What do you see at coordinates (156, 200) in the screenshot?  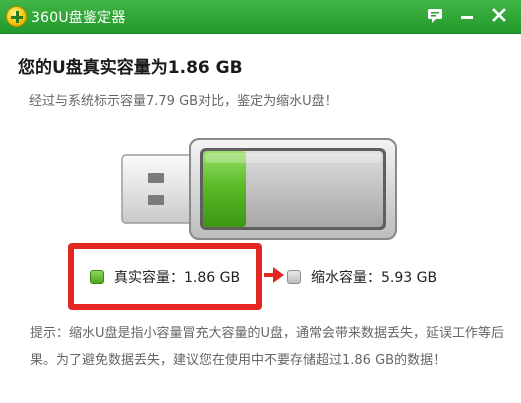 I see `usb-contact-bottom` at bounding box center [156, 200].